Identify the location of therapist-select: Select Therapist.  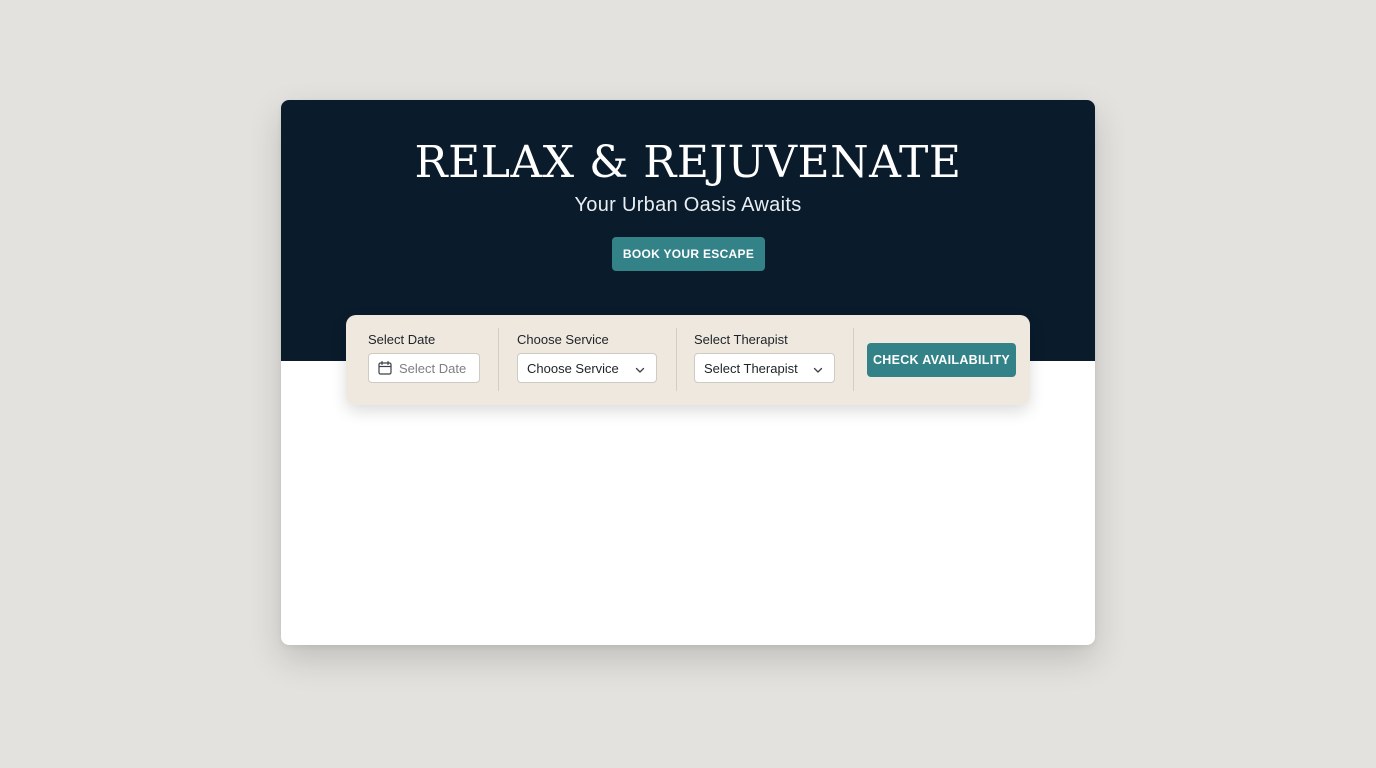
(764, 368).